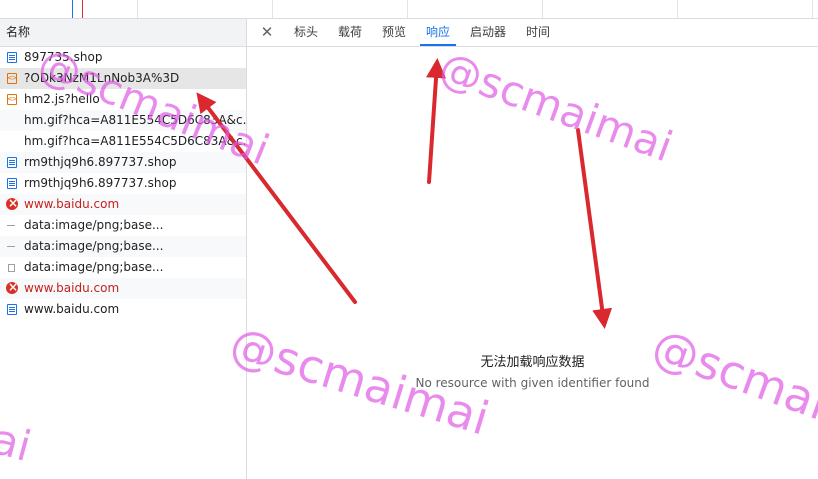 This screenshot has width=818, height=479. Describe the element at coordinates (123, 57) in the screenshot. I see `request-row: 897735.shop` at that location.